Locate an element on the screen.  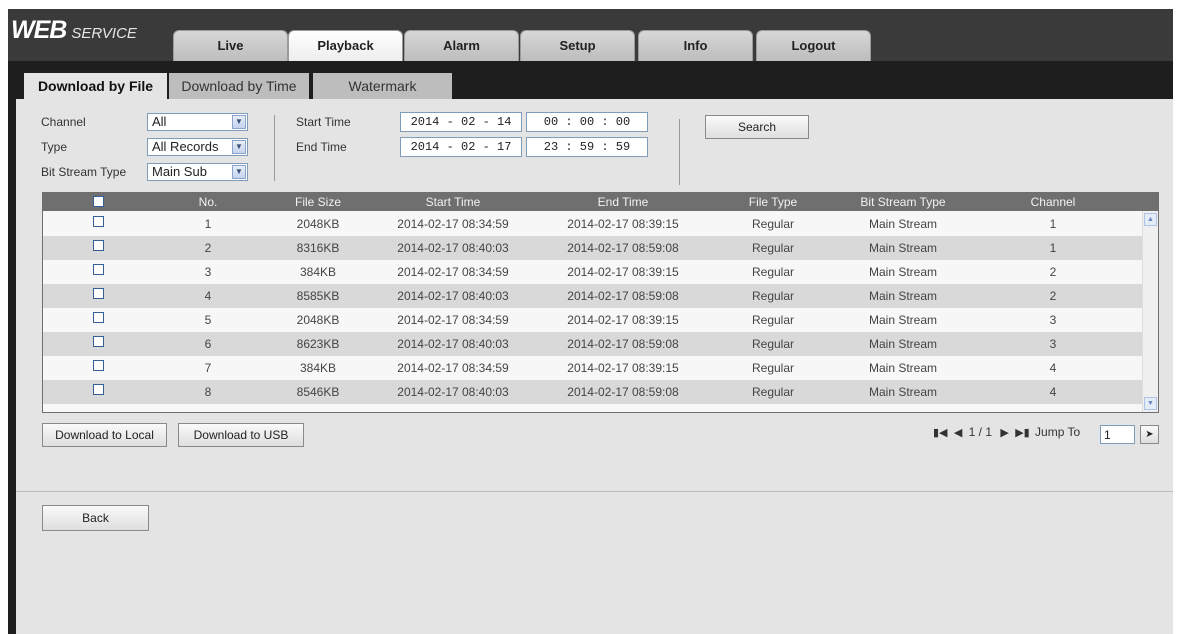
header-channel: Channel is located at coordinates (1053, 202).